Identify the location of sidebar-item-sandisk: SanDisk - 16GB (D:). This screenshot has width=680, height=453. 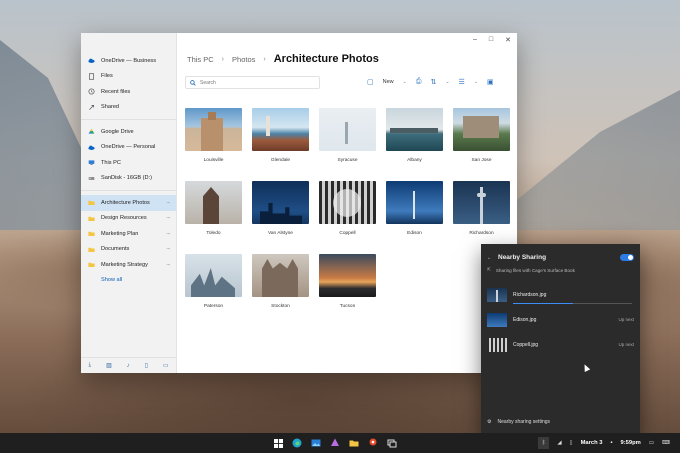
(128, 179).